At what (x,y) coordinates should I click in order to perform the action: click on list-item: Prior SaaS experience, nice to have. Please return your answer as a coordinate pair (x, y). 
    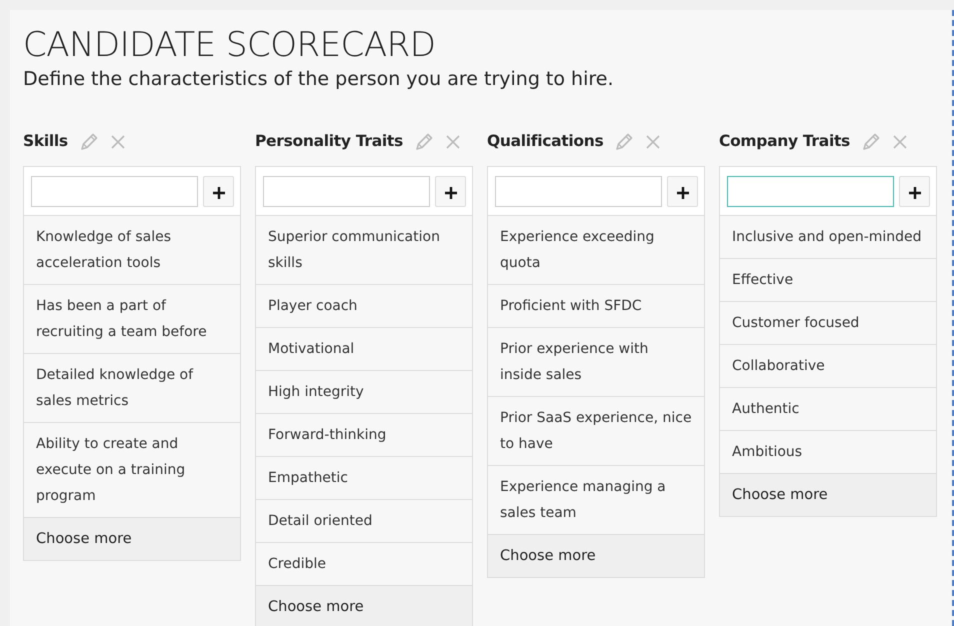
    Looking at the image, I should click on (596, 431).